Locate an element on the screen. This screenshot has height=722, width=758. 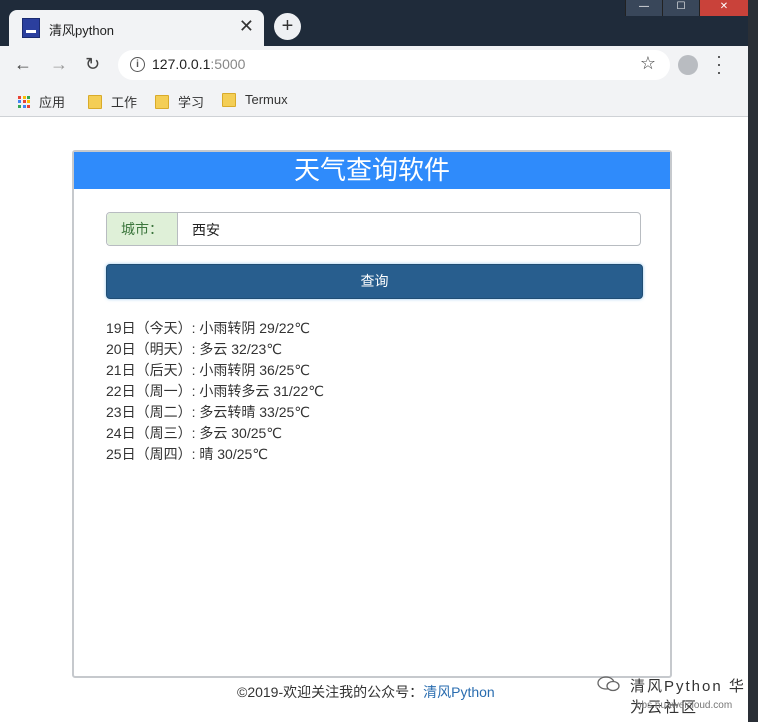
footer-link: 清风Python is located at coordinates (459, 692).